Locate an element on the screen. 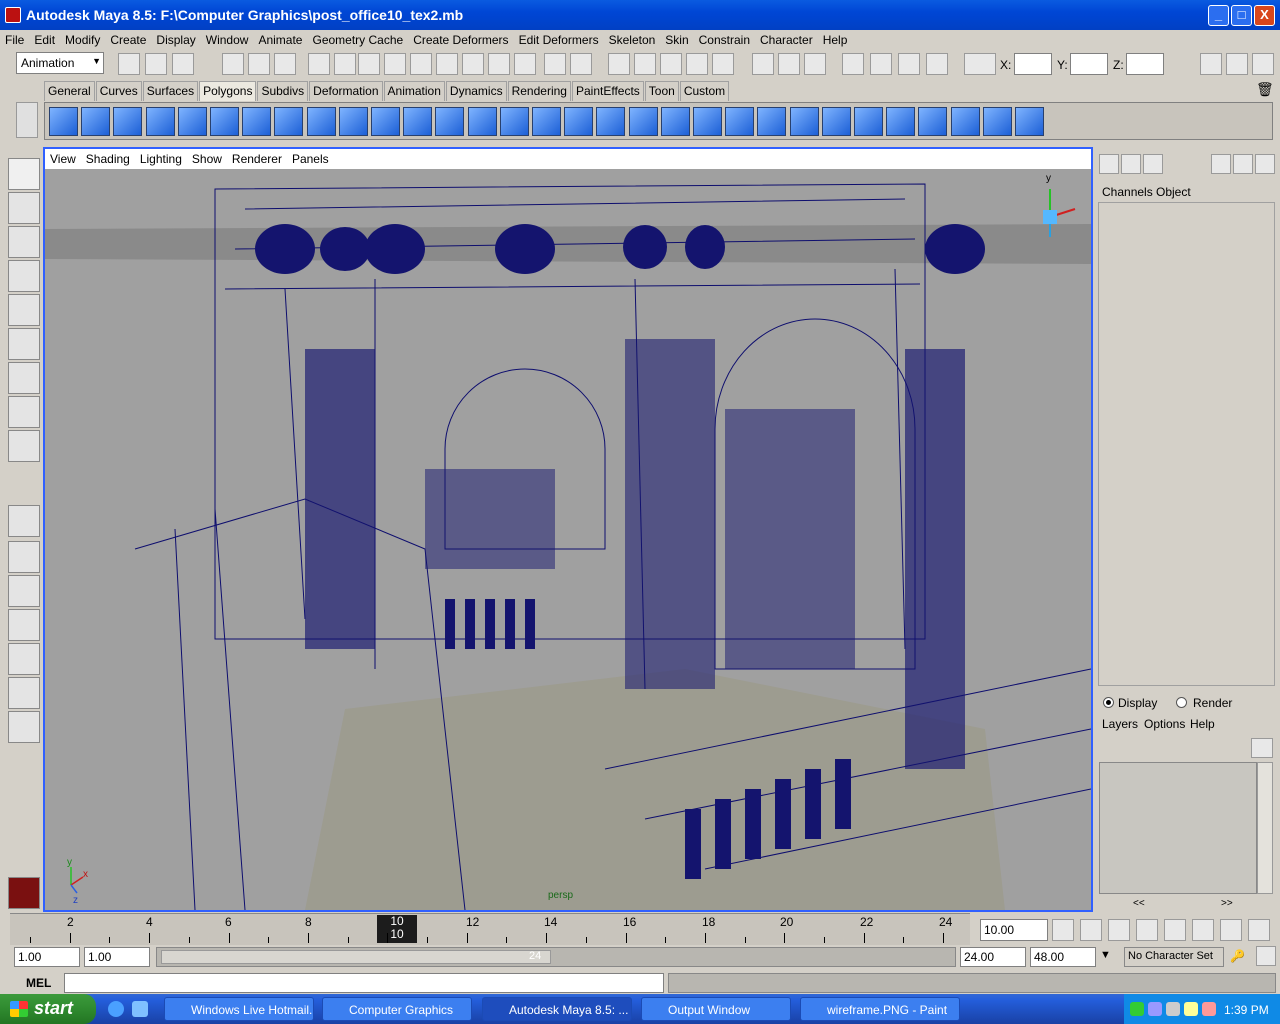 Image resolution: width=1280 pixels, height=1024 pixels. step-back-key-icon is located at coordinates (1119, 930).